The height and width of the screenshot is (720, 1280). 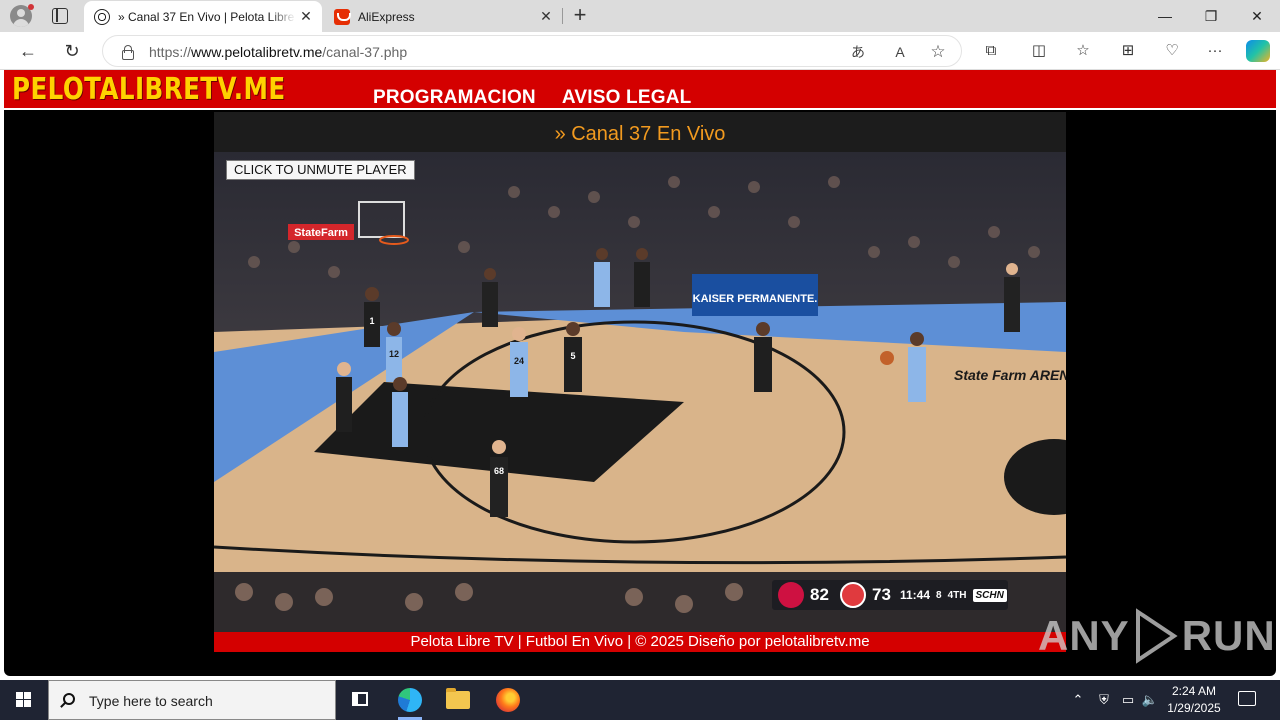 I want to click on scorebug: 82 73 11:44 8 4TH SCHN, so click(x=890, y=595).